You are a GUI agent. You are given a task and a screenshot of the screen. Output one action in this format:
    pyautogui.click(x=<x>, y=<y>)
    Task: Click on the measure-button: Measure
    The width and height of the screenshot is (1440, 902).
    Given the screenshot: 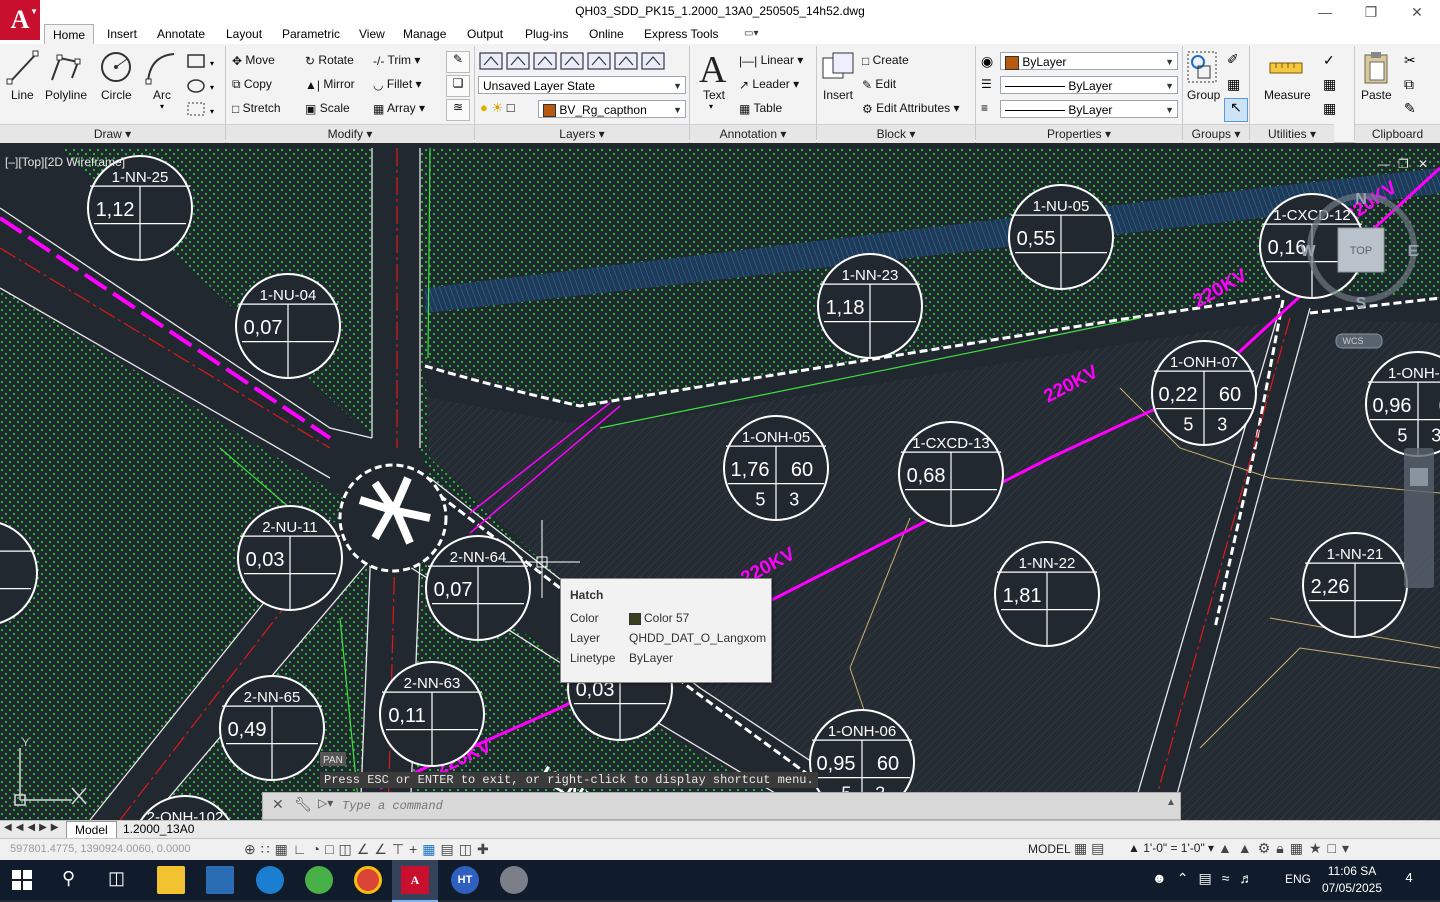 What is the action you would take?
    pyautogui.click(x=1287, y=95)
    